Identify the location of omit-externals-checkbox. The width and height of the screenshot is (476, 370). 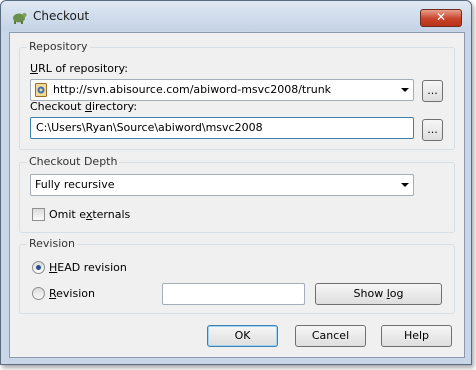
(38, 214).